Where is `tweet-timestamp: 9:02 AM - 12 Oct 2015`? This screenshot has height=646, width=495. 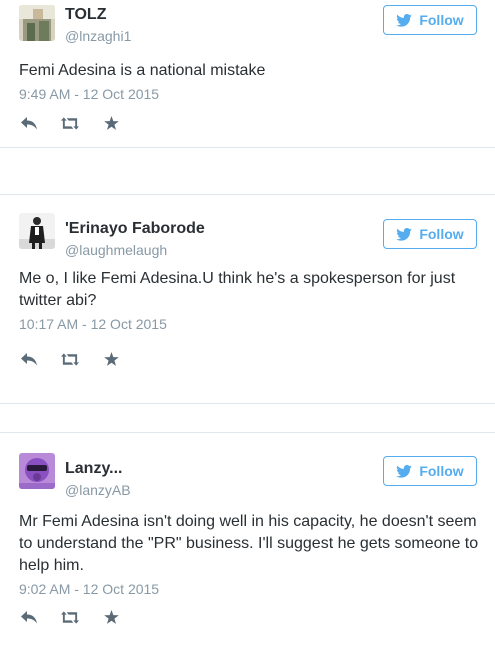
tweet-timestamp: 9:02 AM - 12 Oct 2015 is located at coordinates (89, 589).